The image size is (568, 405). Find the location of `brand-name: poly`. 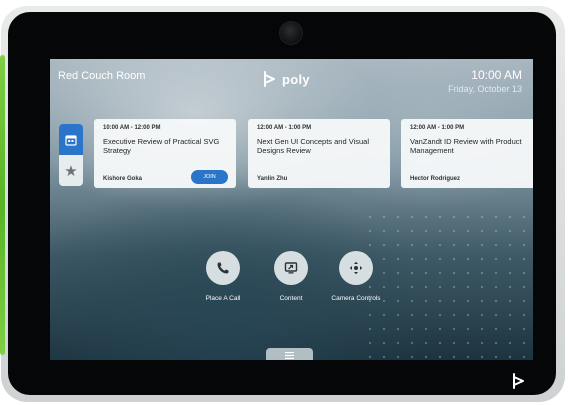

brand-name: poly is located at coordinates (296, 79).